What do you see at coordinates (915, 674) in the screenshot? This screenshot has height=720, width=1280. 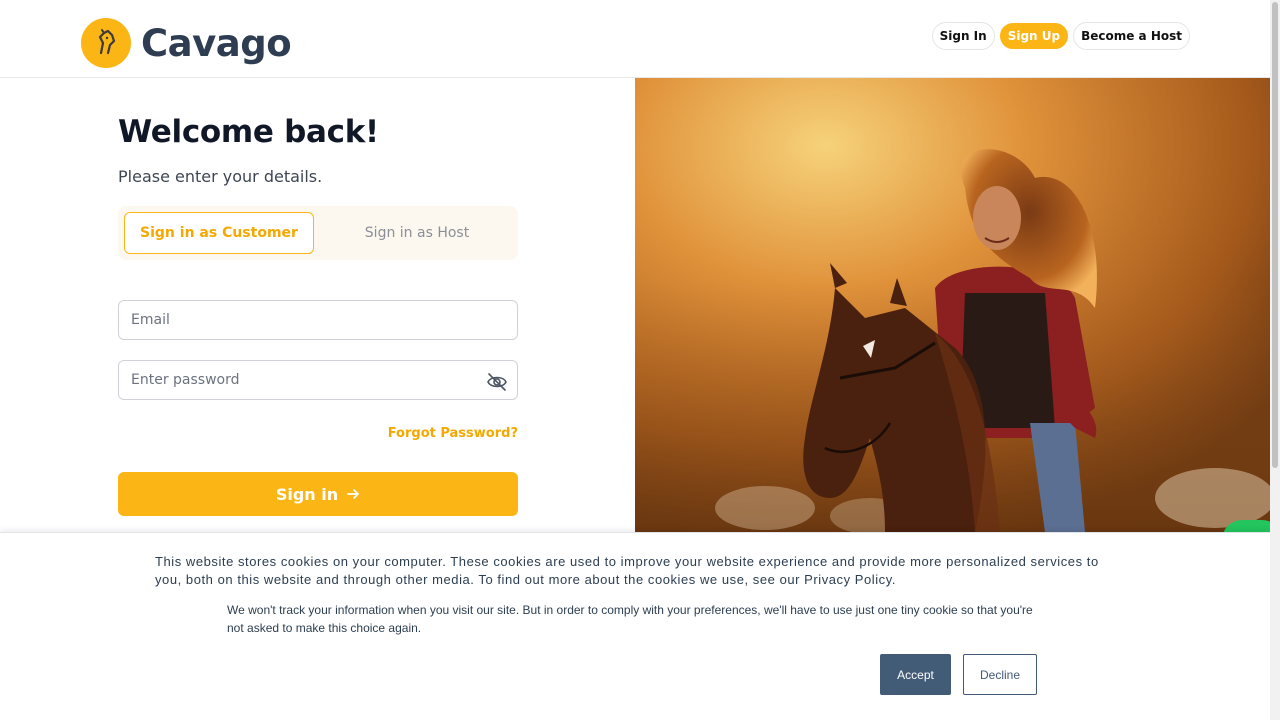 I see `accept-cookies-button: Accept` at bounding box center [915, 674].